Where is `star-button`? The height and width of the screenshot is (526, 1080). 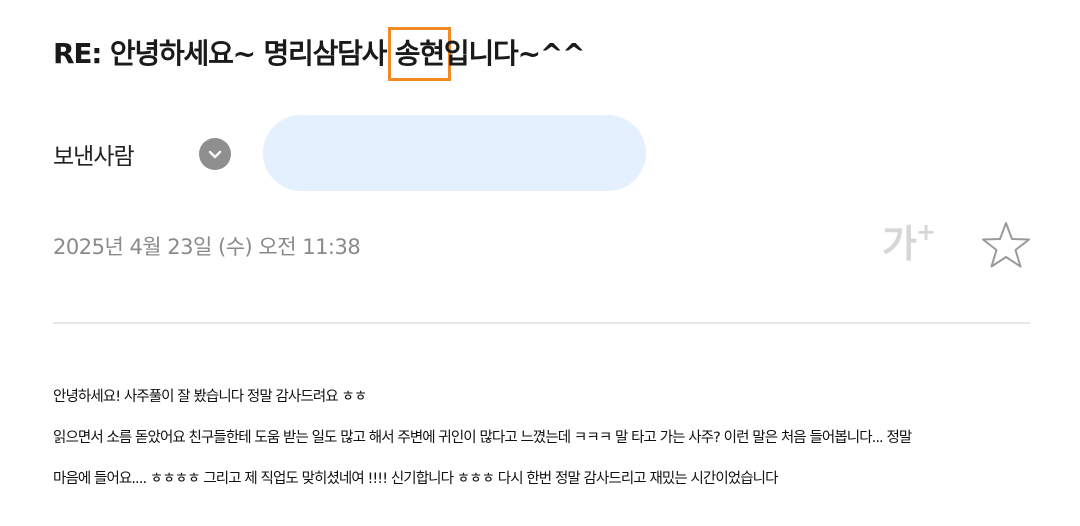
star-button is located at coordinates (1006, 245).